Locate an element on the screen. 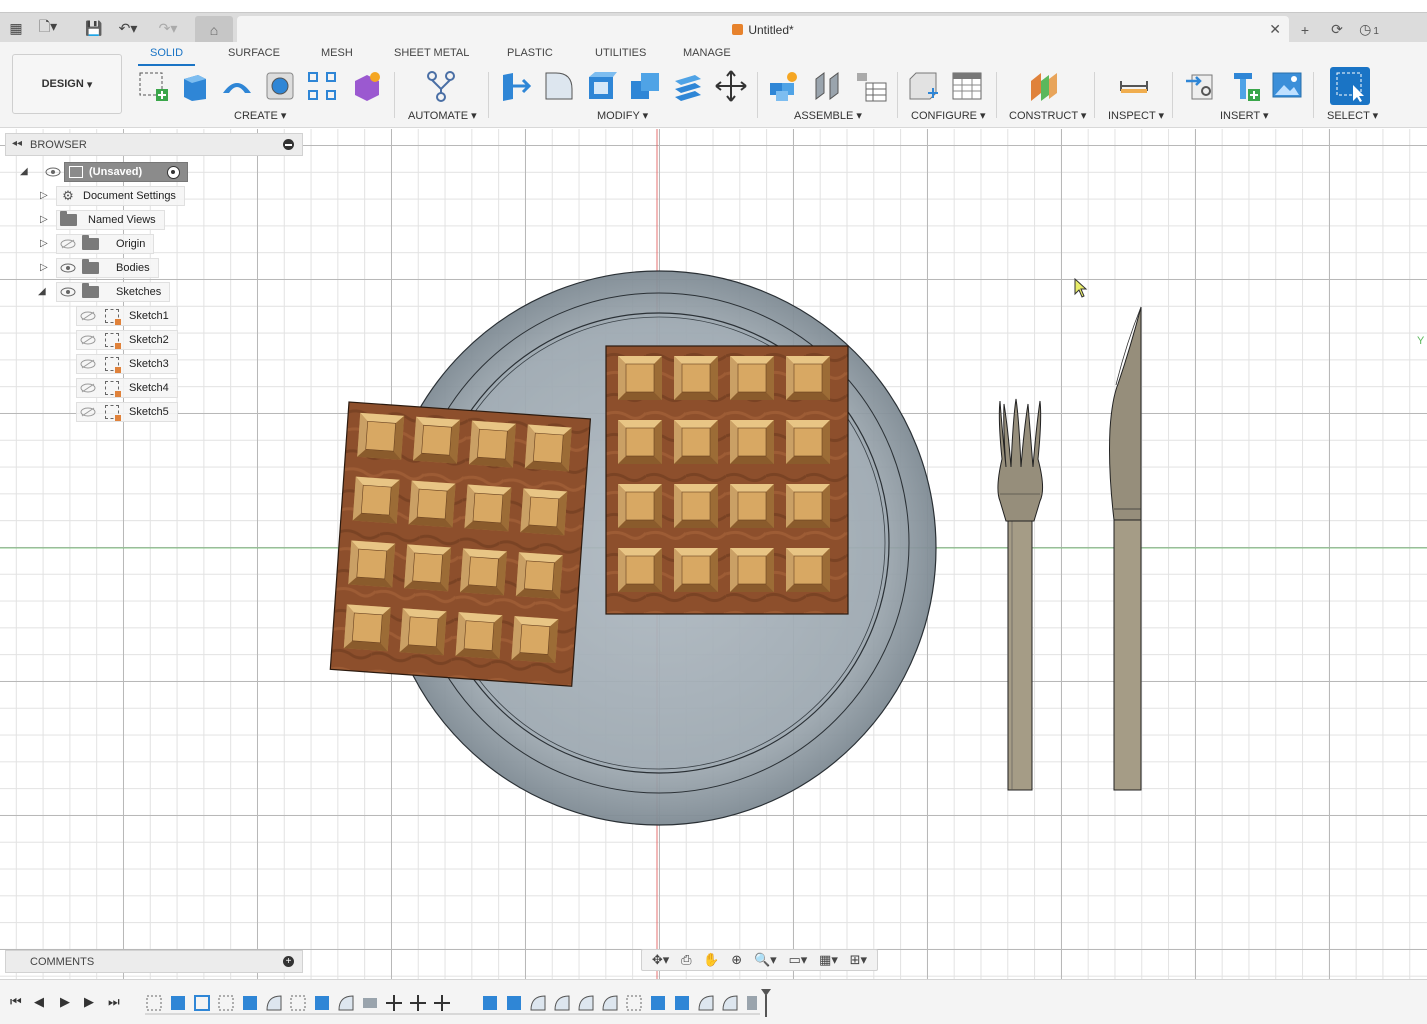 The width and height of the screenshot is (1427, 1024). comments-panel-header: COMMENTS + is located at coordinates (154, 961).